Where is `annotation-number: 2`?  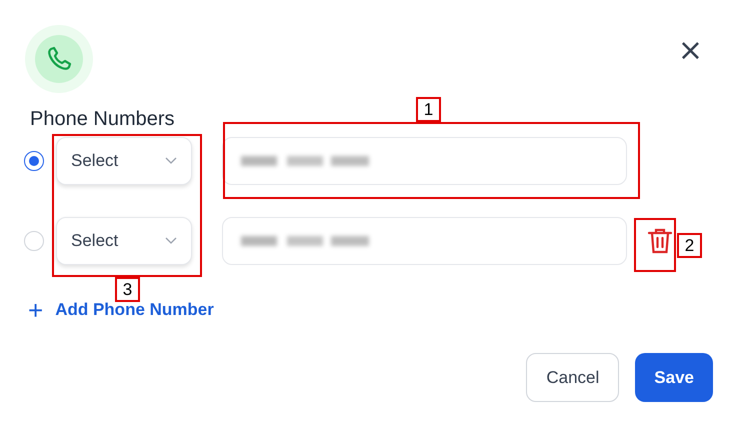
annotation-number: 2 is located at coordinates (689, 245).